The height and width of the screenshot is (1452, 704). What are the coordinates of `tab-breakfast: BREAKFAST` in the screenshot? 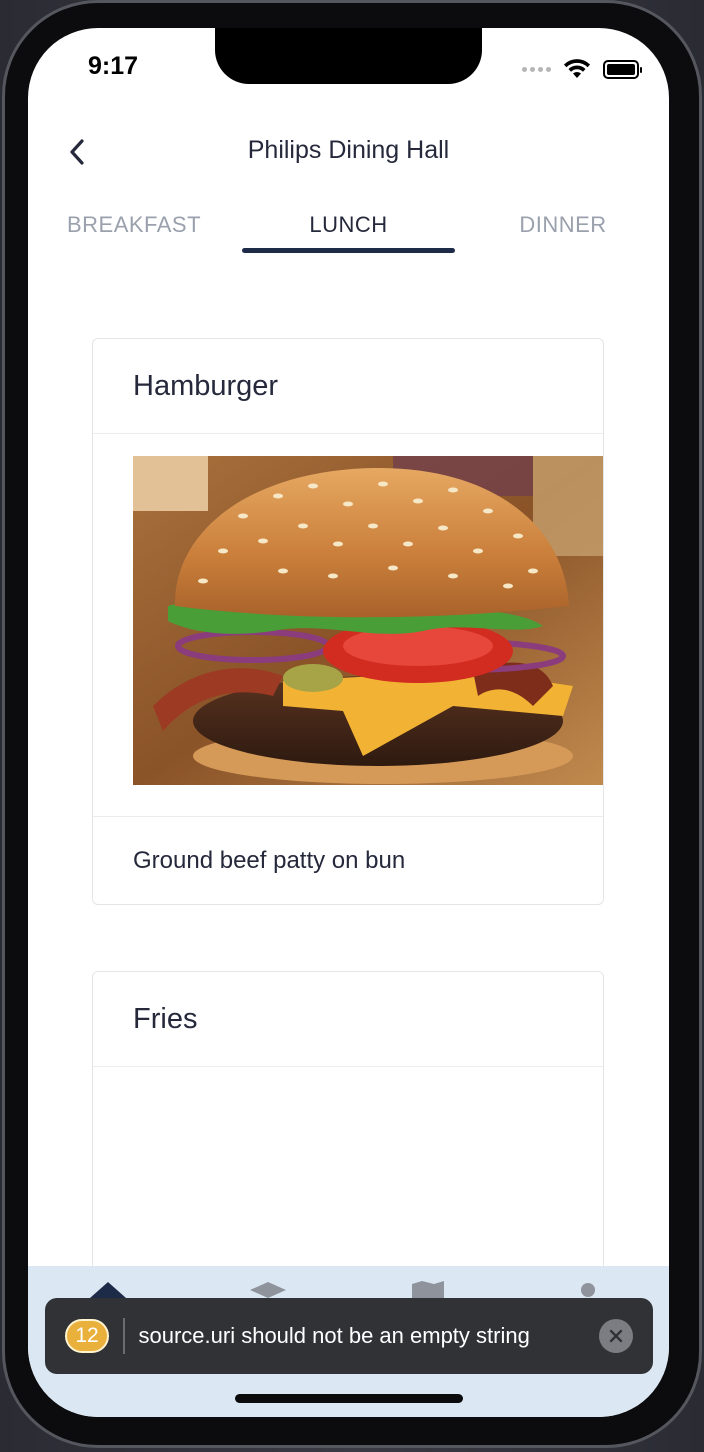 It's located at (134, 225).